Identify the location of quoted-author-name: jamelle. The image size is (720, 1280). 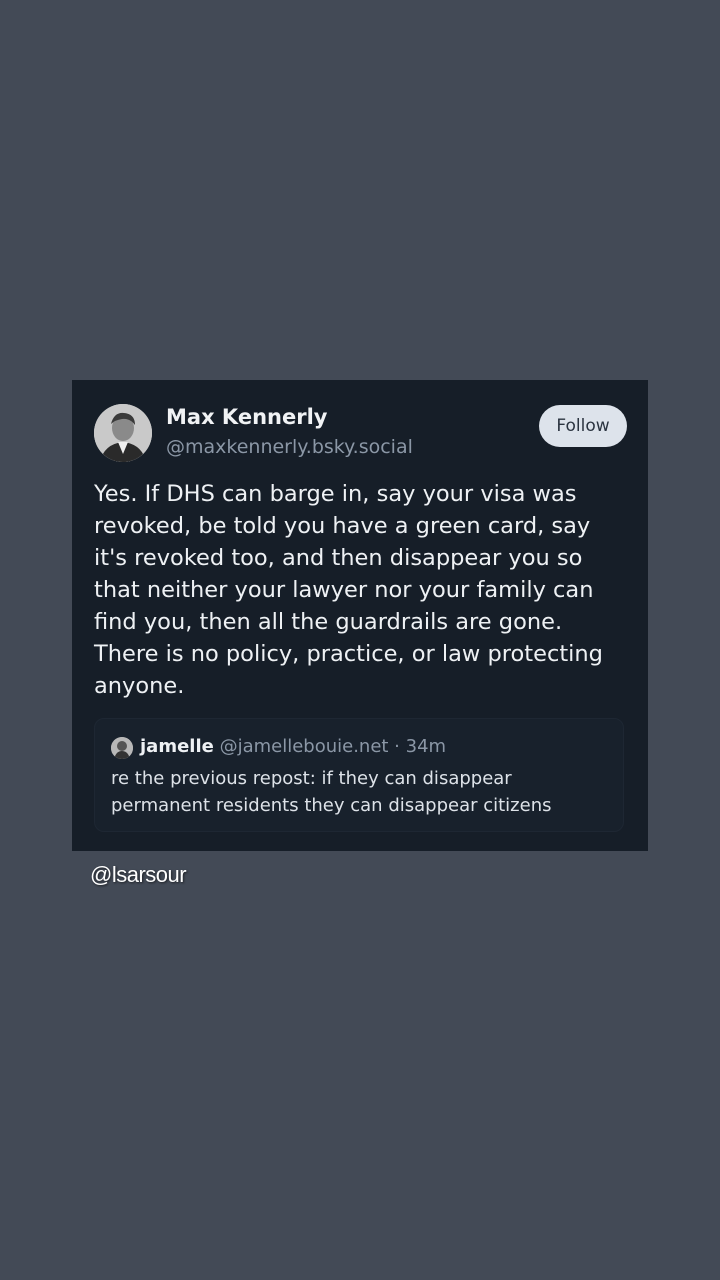
(177, 746).